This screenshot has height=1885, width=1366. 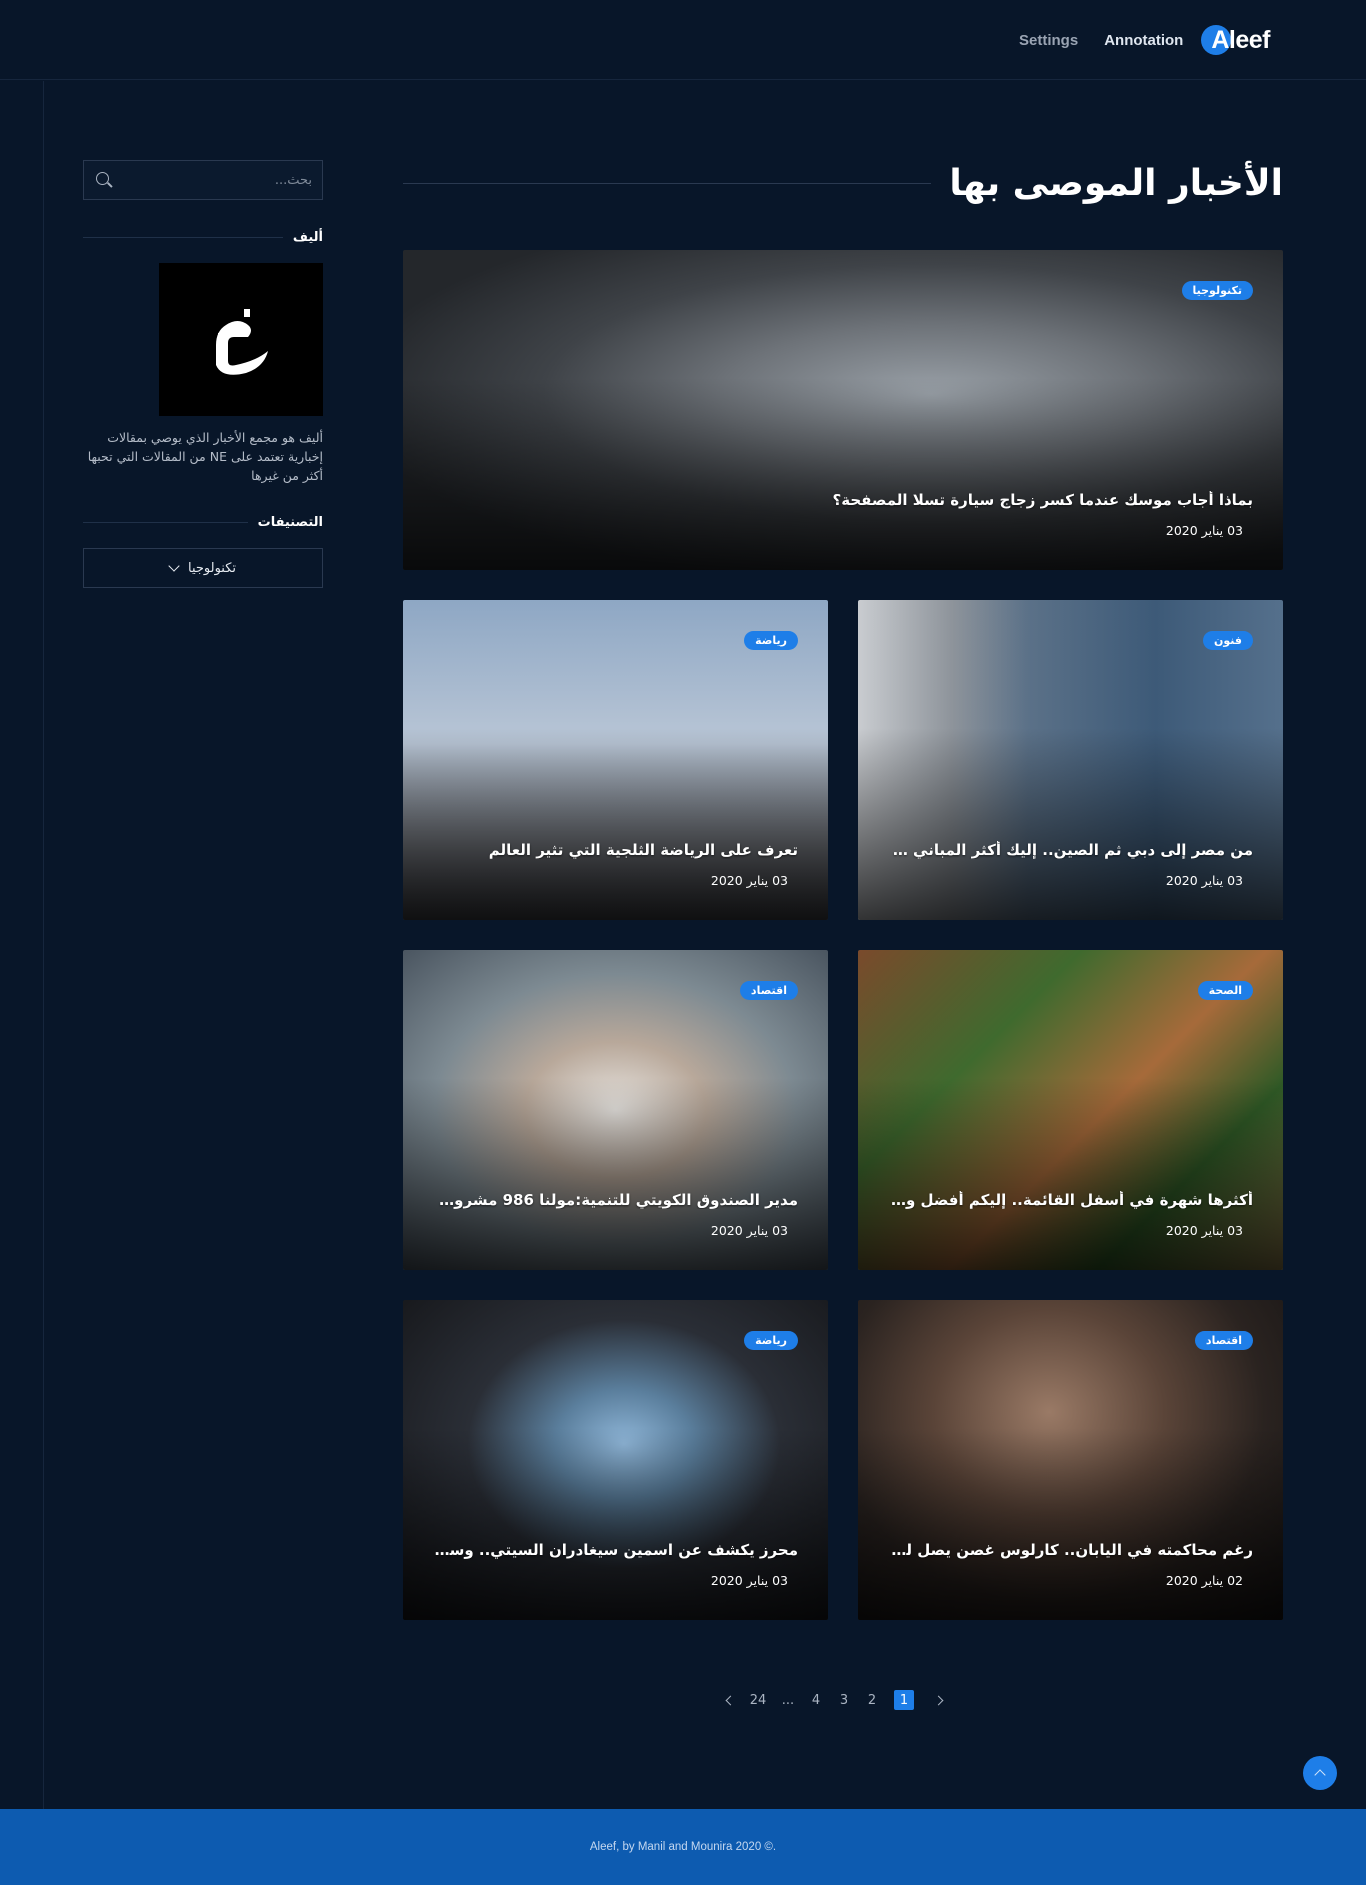 I want to click on search-input, so click(x=213, y=180).